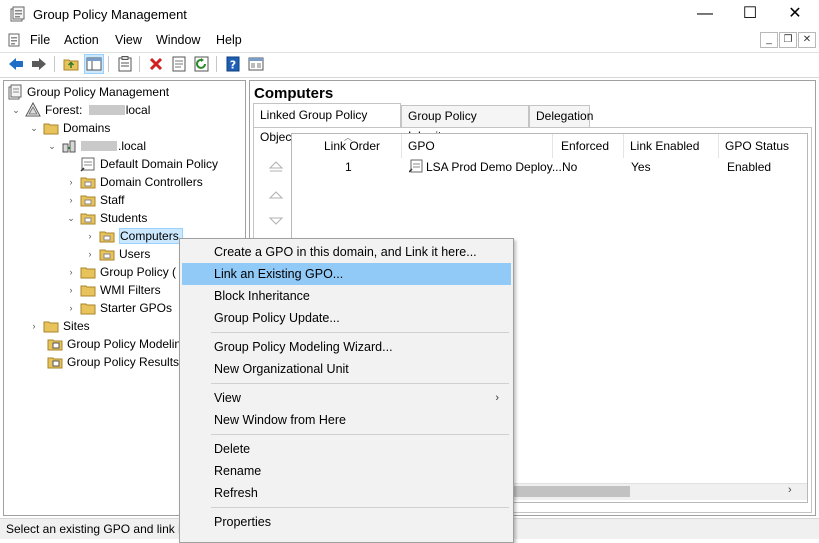  What do you see at coordinates (346, 449) in the screenshot?
I see `ctx-delete: Delete` at bounding box center [346, 449].